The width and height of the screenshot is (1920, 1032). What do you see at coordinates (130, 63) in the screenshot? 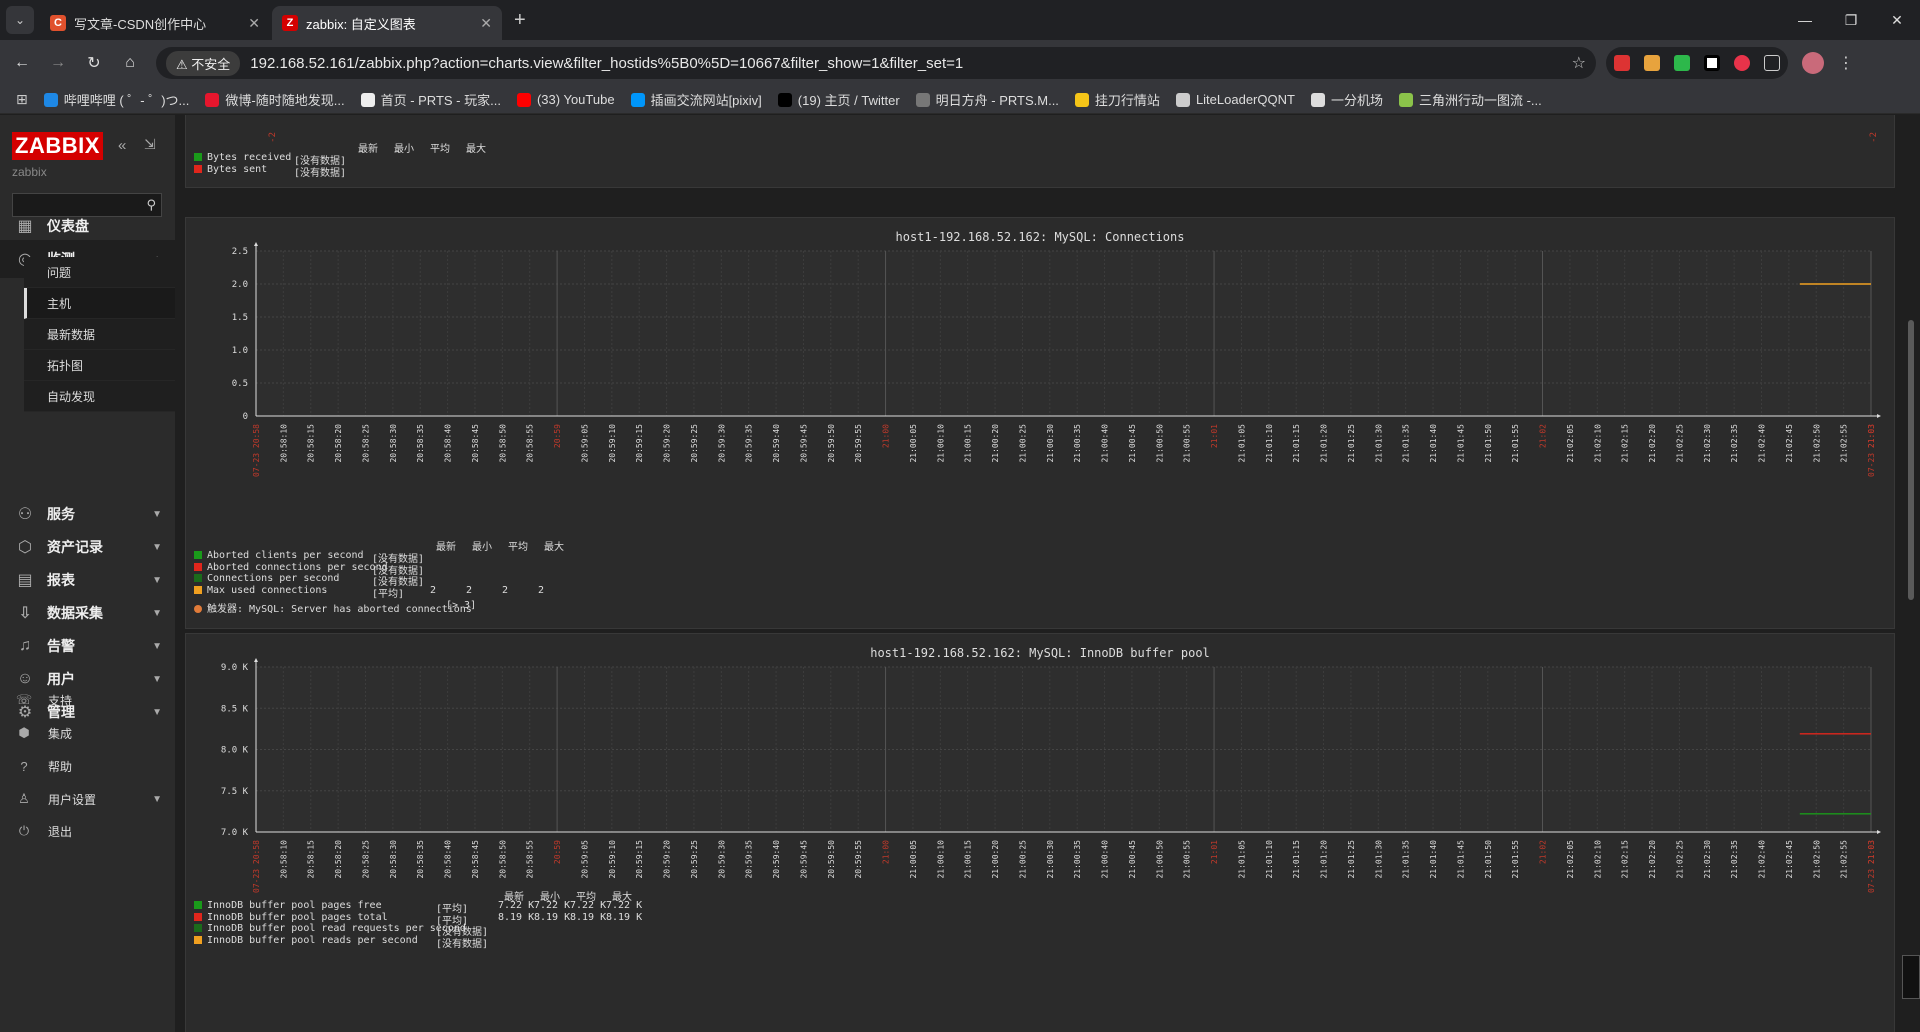
I see `home-icon: ⌂` at bounding box center [130, 63].